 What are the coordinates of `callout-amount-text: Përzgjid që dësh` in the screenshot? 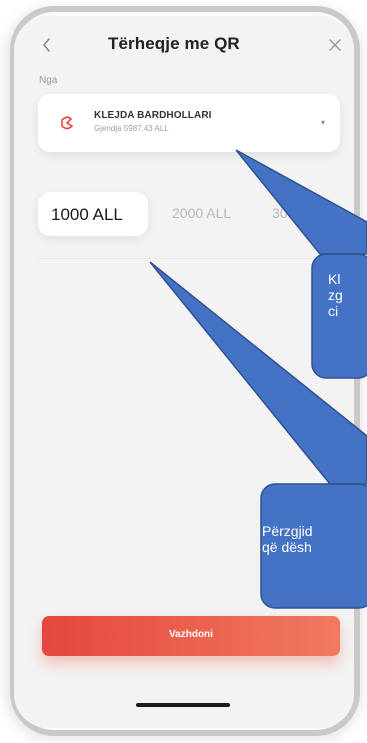 It's located at (287, 539).